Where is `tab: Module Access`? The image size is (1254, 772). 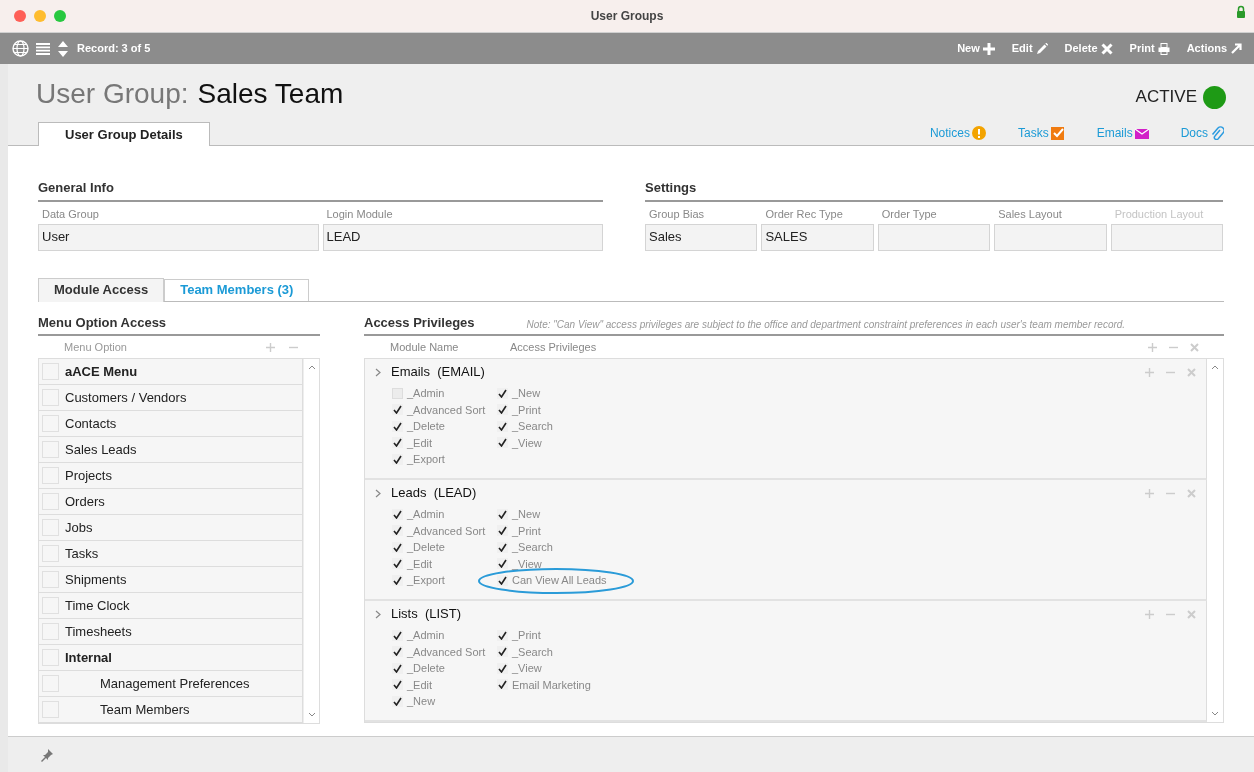 tab: Module Access is located at coordinates (101, 289).